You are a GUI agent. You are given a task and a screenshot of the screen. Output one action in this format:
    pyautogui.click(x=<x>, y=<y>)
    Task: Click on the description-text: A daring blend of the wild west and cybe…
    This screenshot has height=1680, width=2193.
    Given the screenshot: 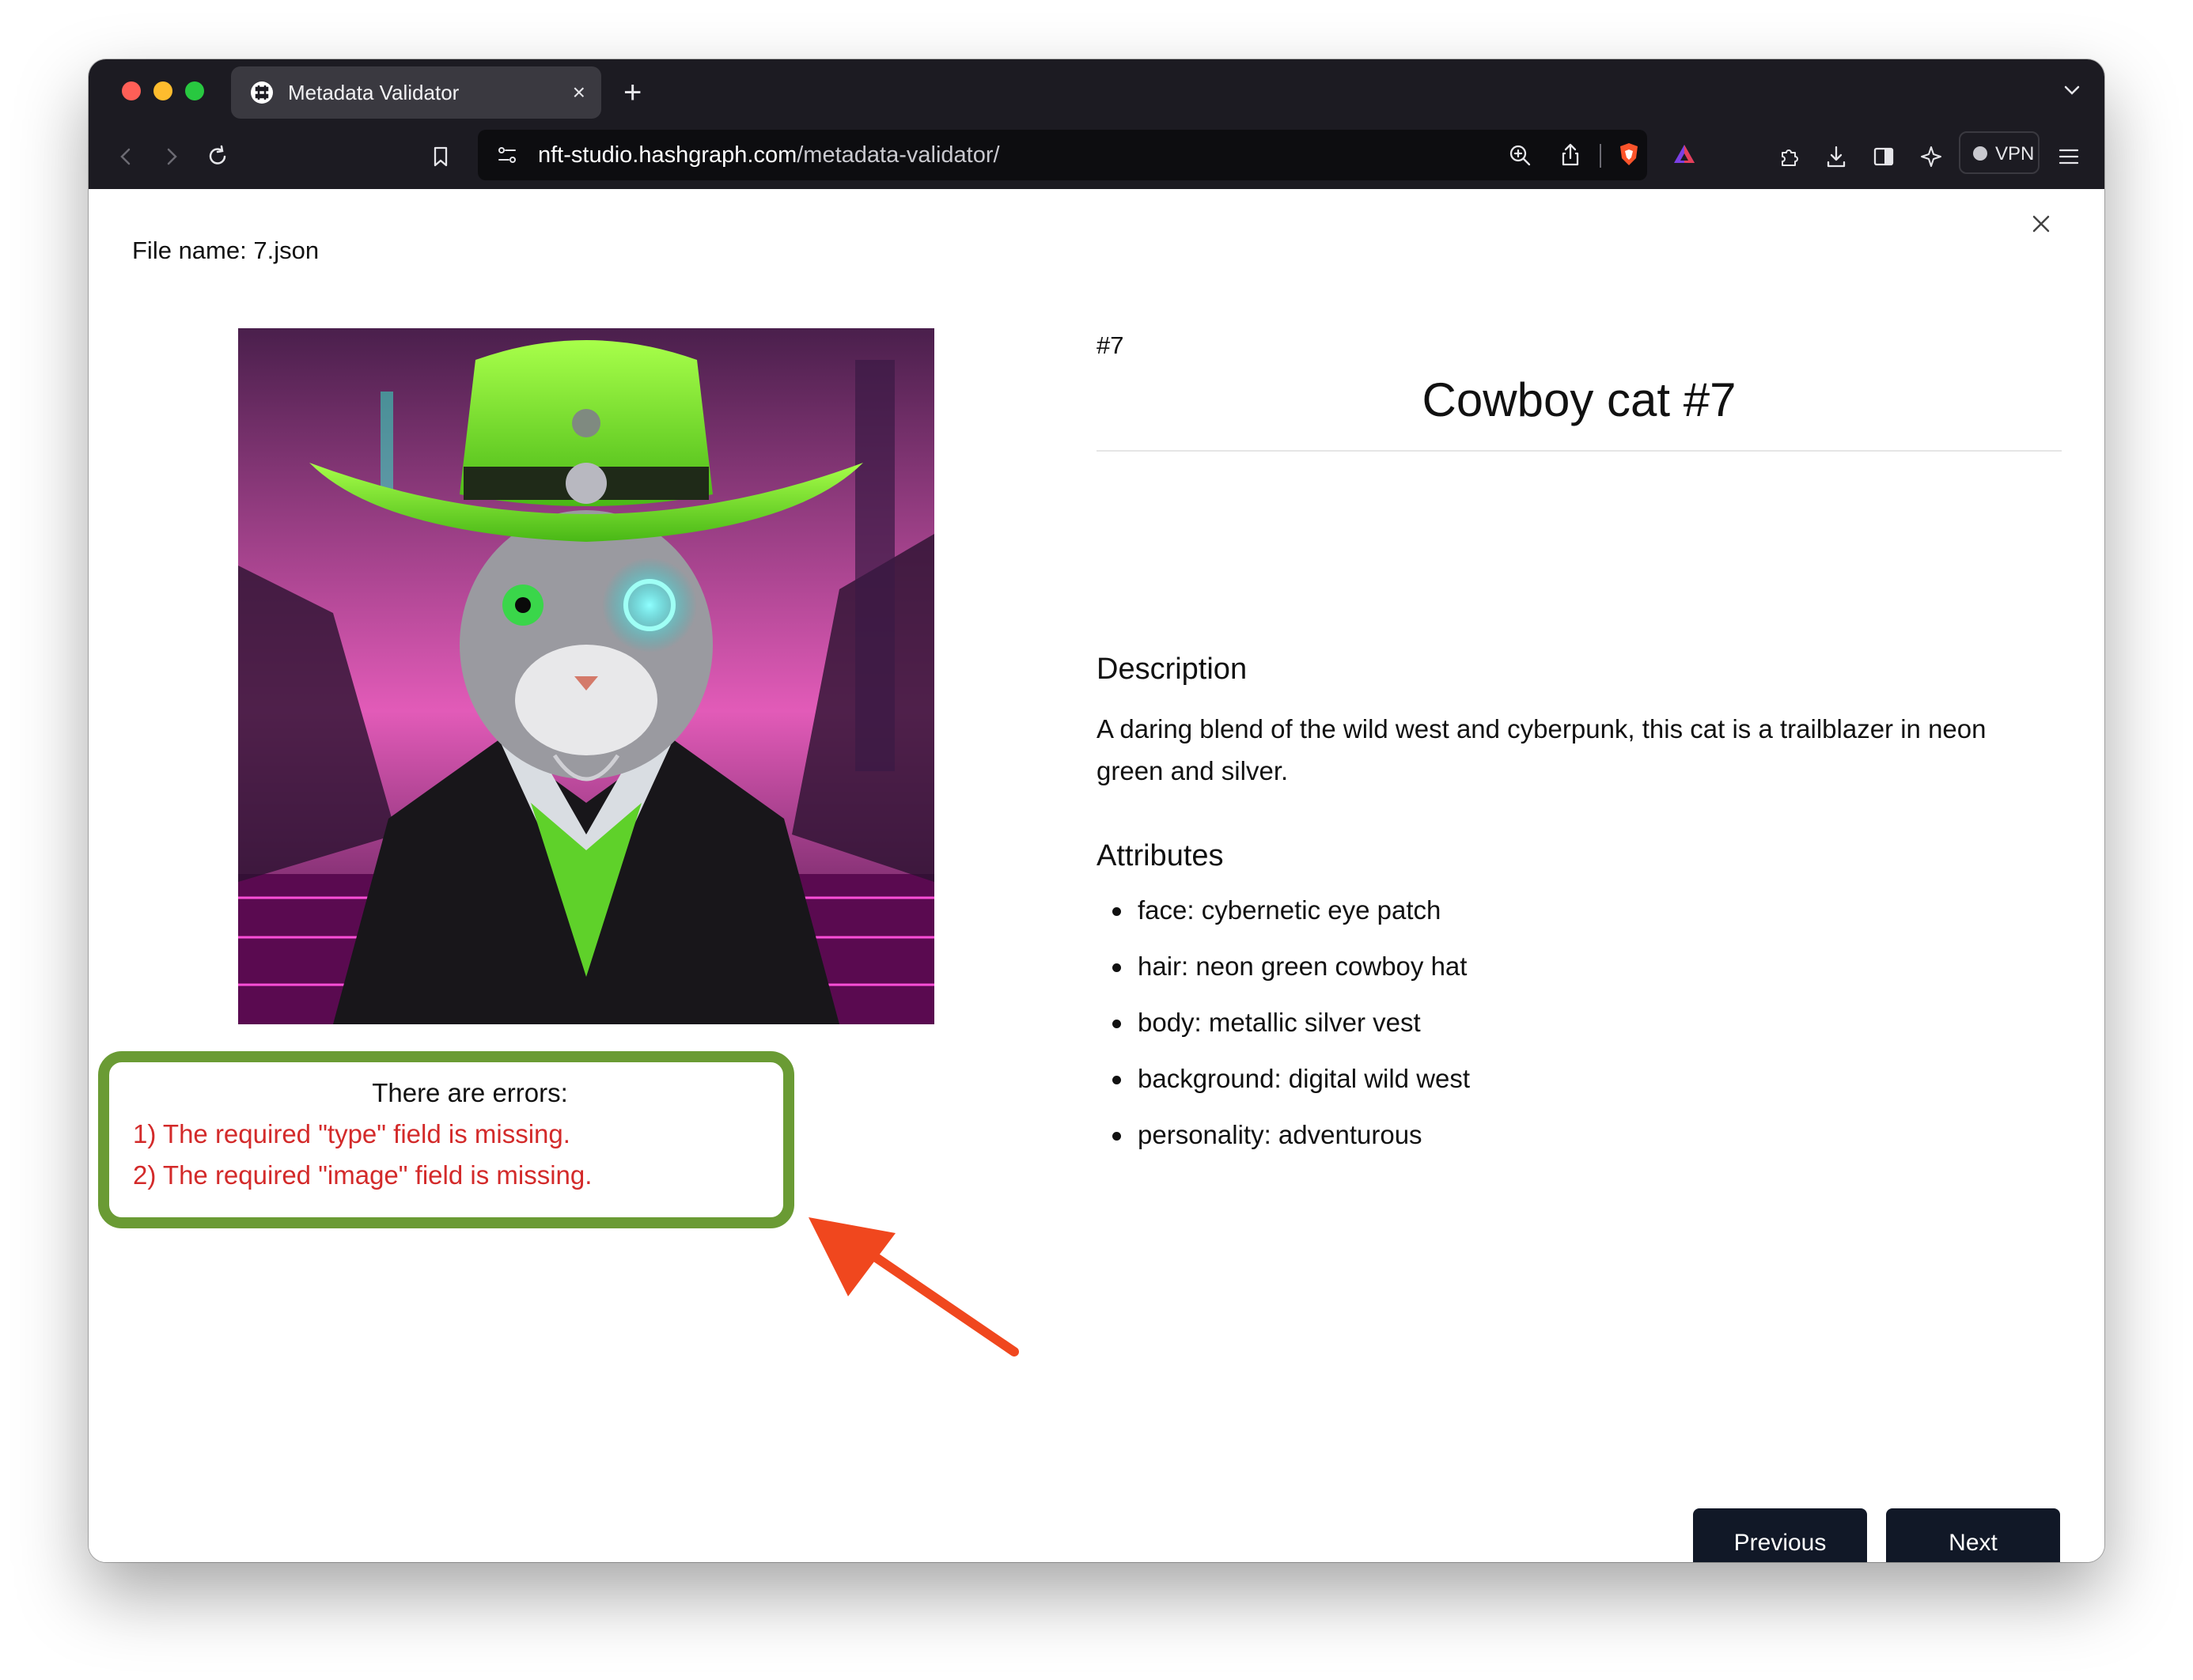 What is the action you would take?
    pyautogui.click(x=1541, y=749)
    